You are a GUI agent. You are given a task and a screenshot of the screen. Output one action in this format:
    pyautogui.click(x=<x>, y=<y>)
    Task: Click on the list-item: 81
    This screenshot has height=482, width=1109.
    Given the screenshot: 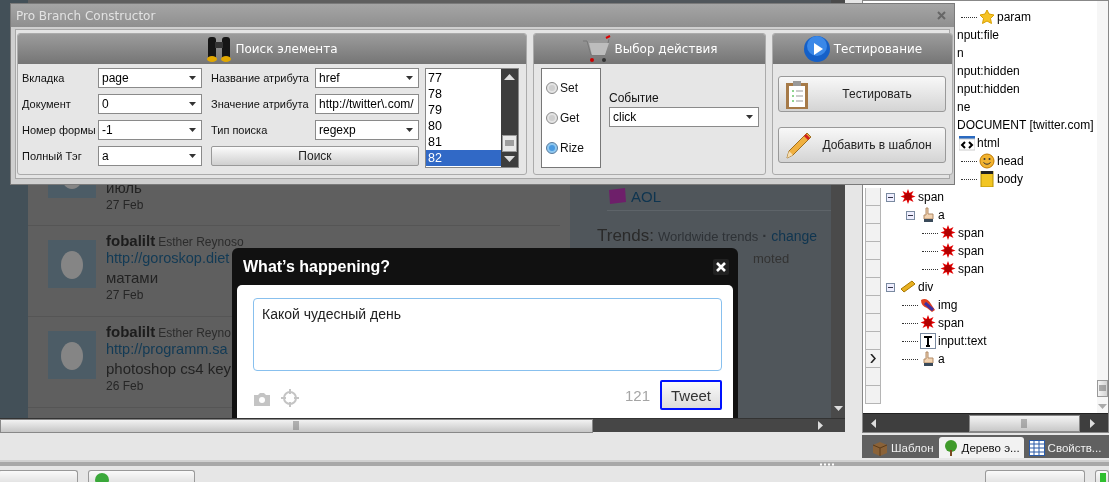 What is the action you would take?
    pyautogui.click(x=463, y=142)
    